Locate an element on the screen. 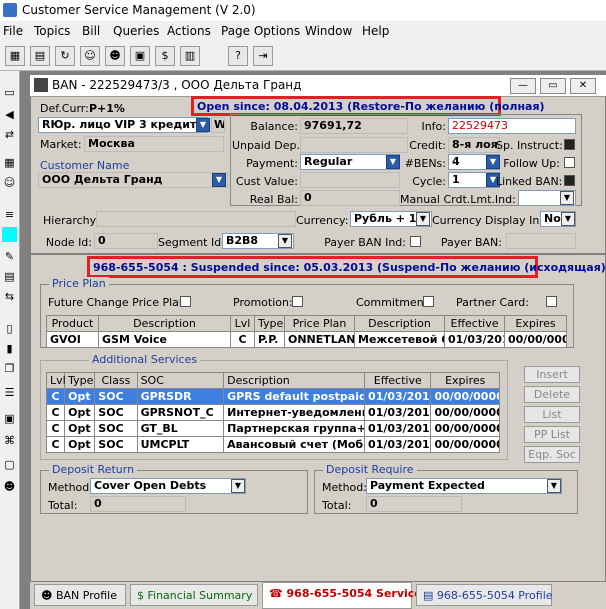 The image size is (606, 609). toolbar-user-icon: ☺ is located at coordinates (90, 56).